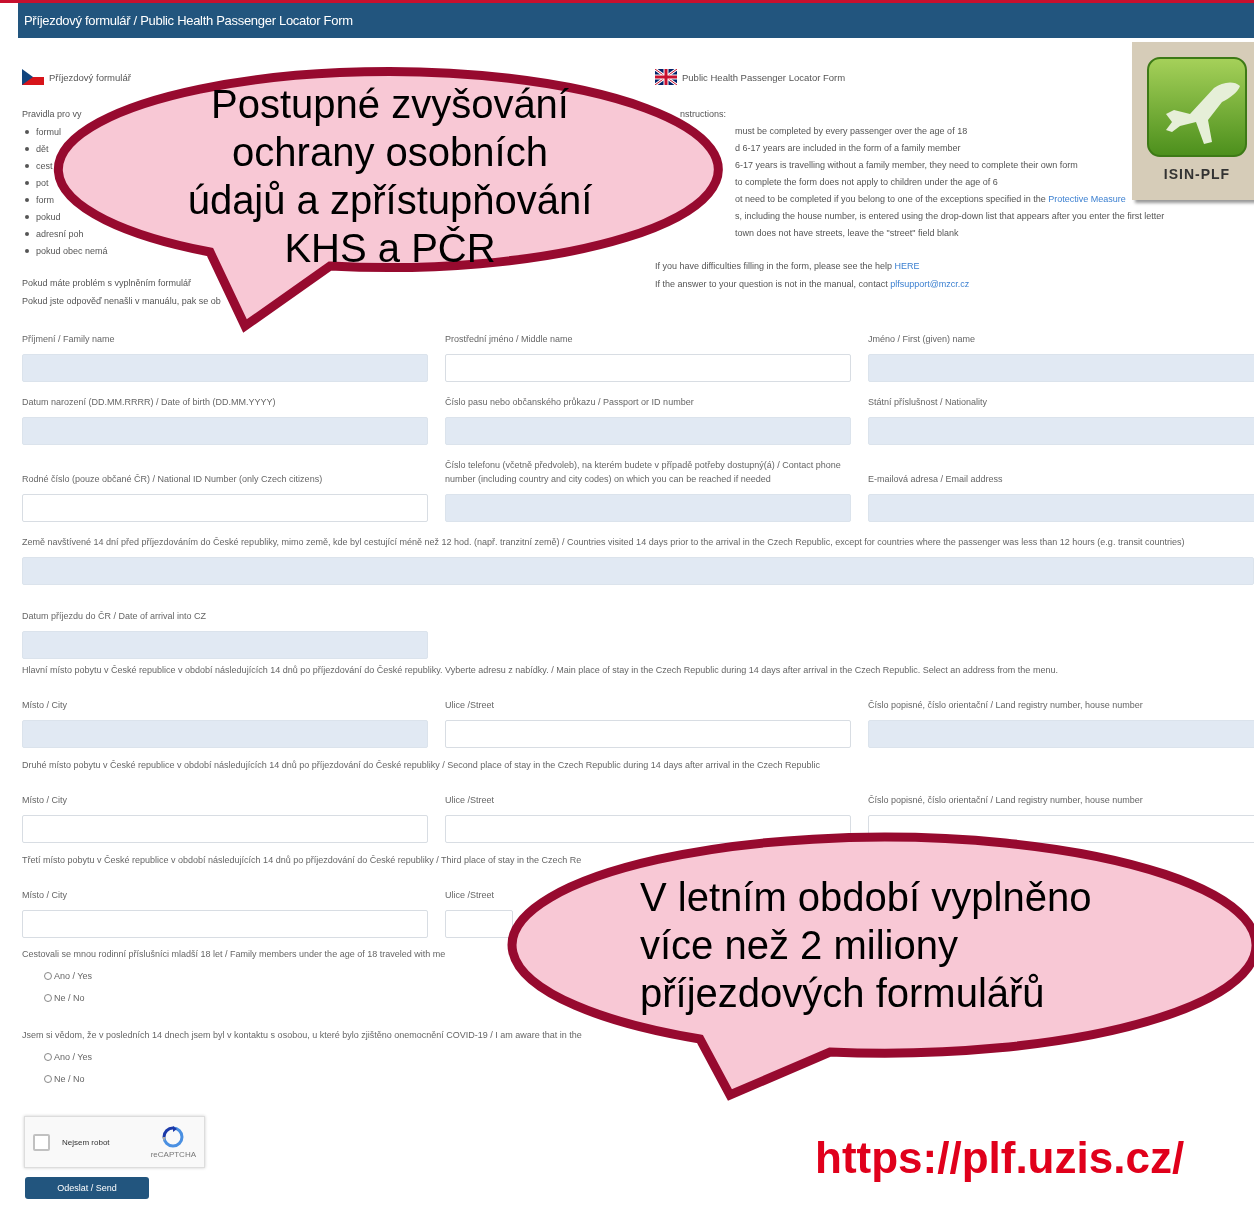 The height and width of the screenshot is (1209, 1254). Describe the element at coordinates (42, 182) in the screenshot. I see `rule-text: pot` at that location.